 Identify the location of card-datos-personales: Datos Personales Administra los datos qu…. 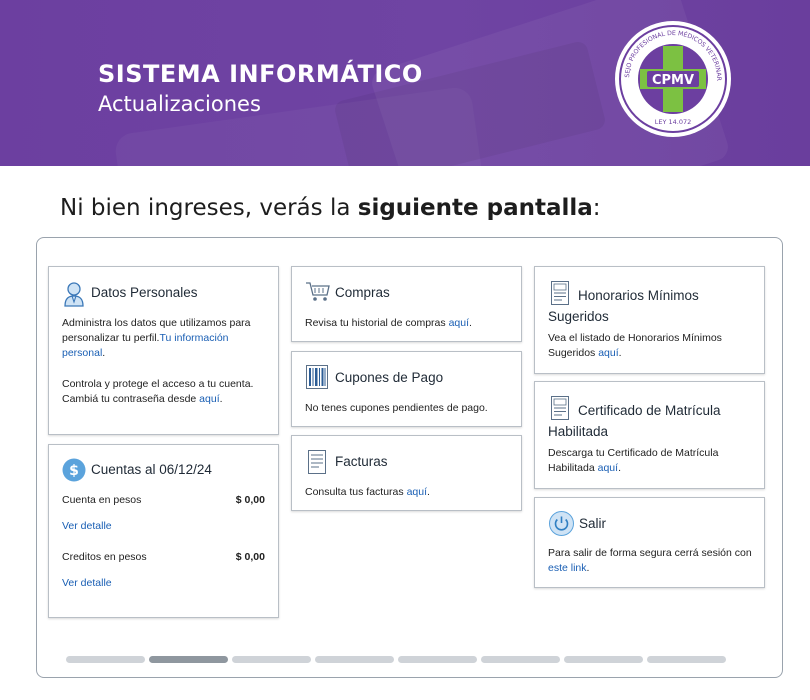
(163, 350).